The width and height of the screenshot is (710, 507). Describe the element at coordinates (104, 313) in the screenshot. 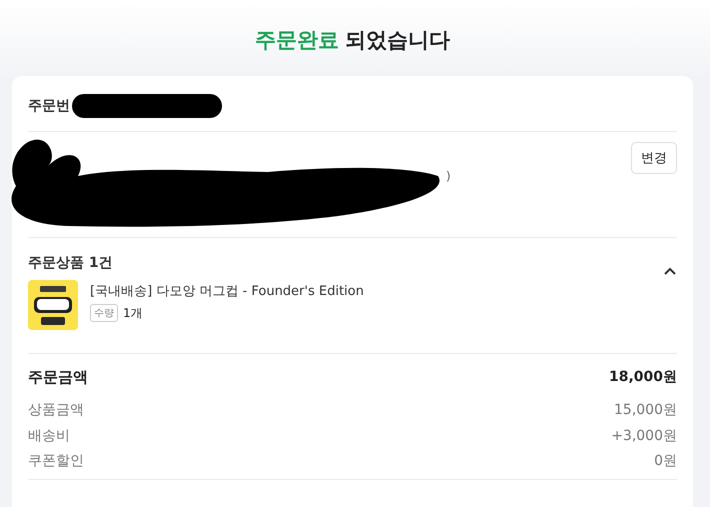

I see `quantity-tag: 수량` at that location.